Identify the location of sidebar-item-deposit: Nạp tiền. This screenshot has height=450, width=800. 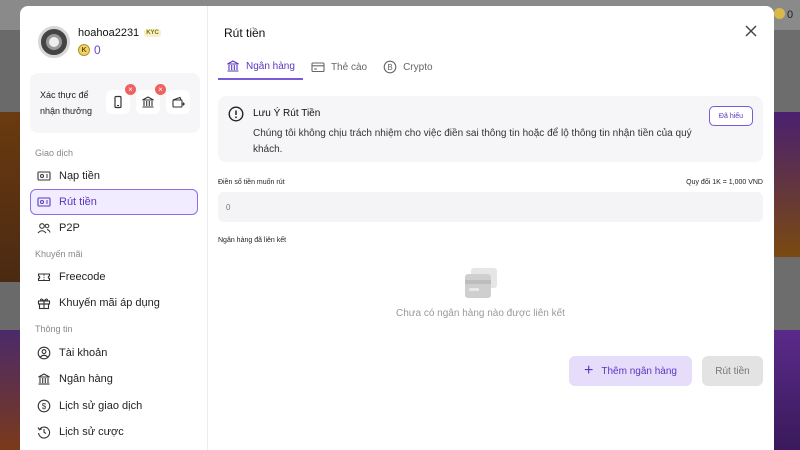
(114, 176).